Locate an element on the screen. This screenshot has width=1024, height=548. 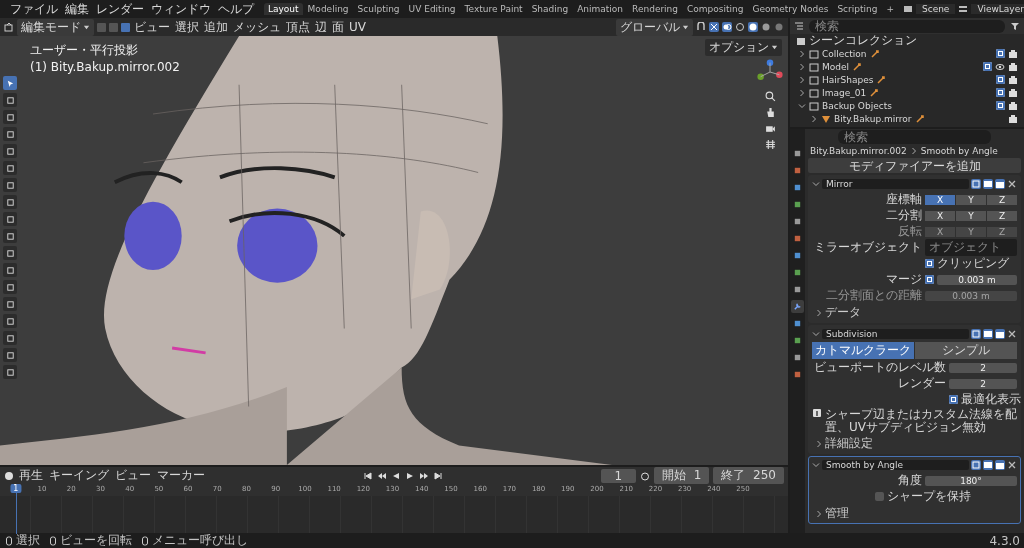
outliner-item: Bity.Bakup.mirror is located at coordinates (873, 118).